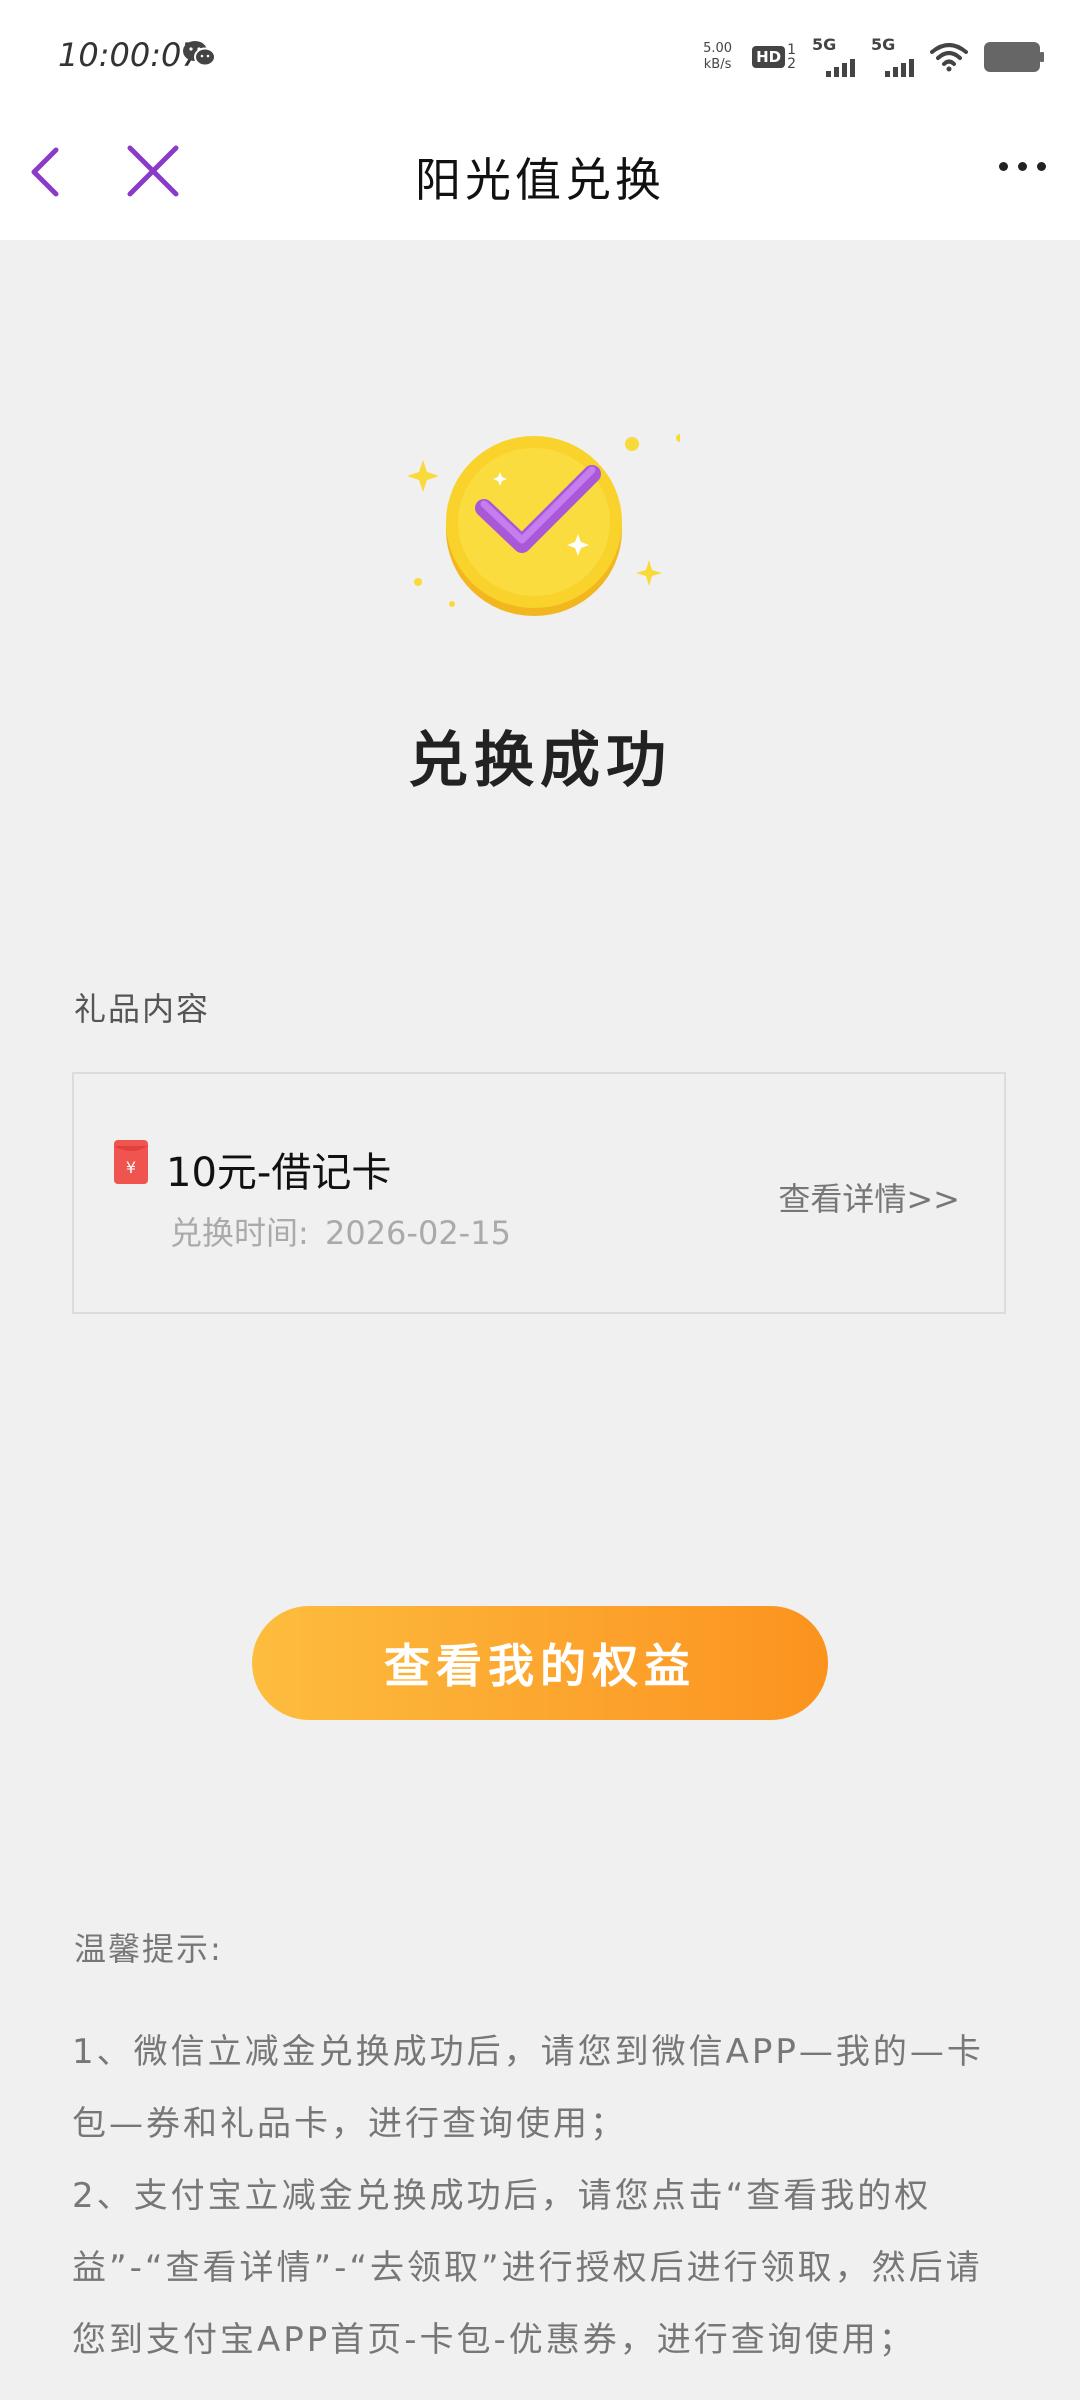 This screenshot has width=1080, height=2400. I want to click on hd-label: HD, so click(769, 57).